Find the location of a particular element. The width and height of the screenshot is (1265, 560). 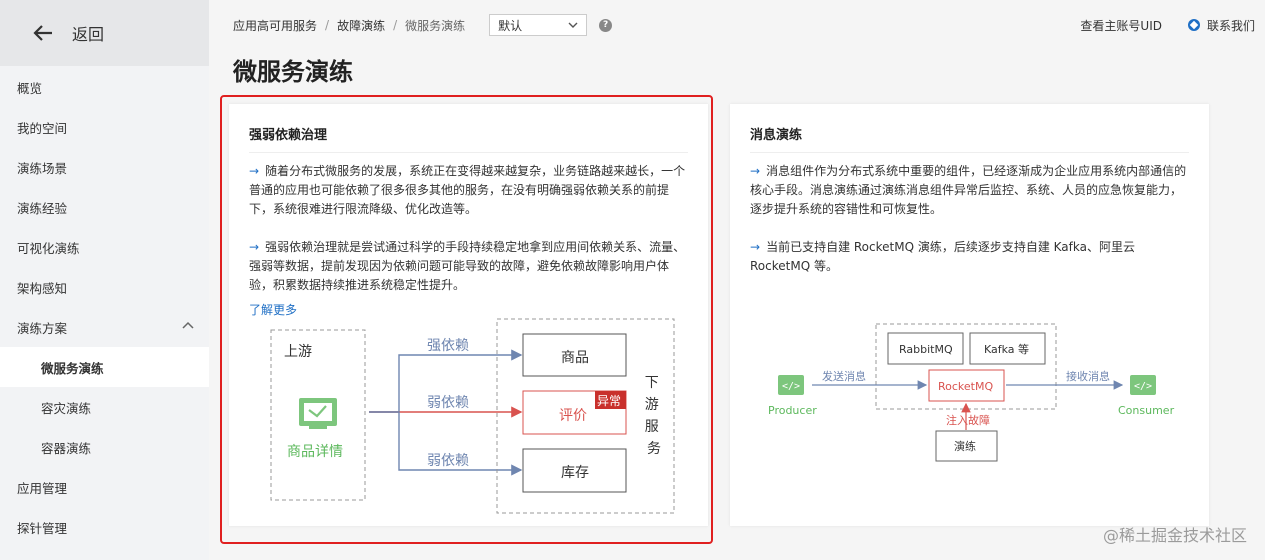

sidebar-item-label: 我的空间 is located at coordinates (42, 128).